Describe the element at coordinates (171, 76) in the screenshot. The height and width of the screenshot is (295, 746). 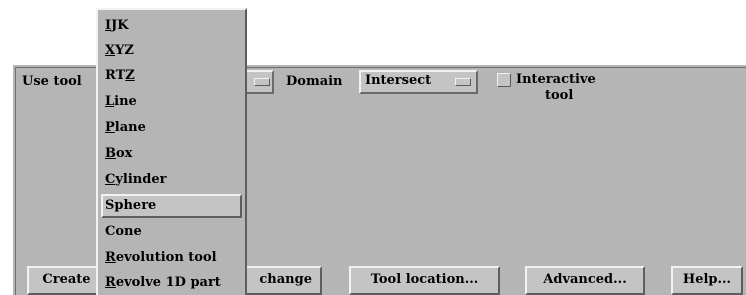
I see `menu-item-rtz: RTZ` at that location.